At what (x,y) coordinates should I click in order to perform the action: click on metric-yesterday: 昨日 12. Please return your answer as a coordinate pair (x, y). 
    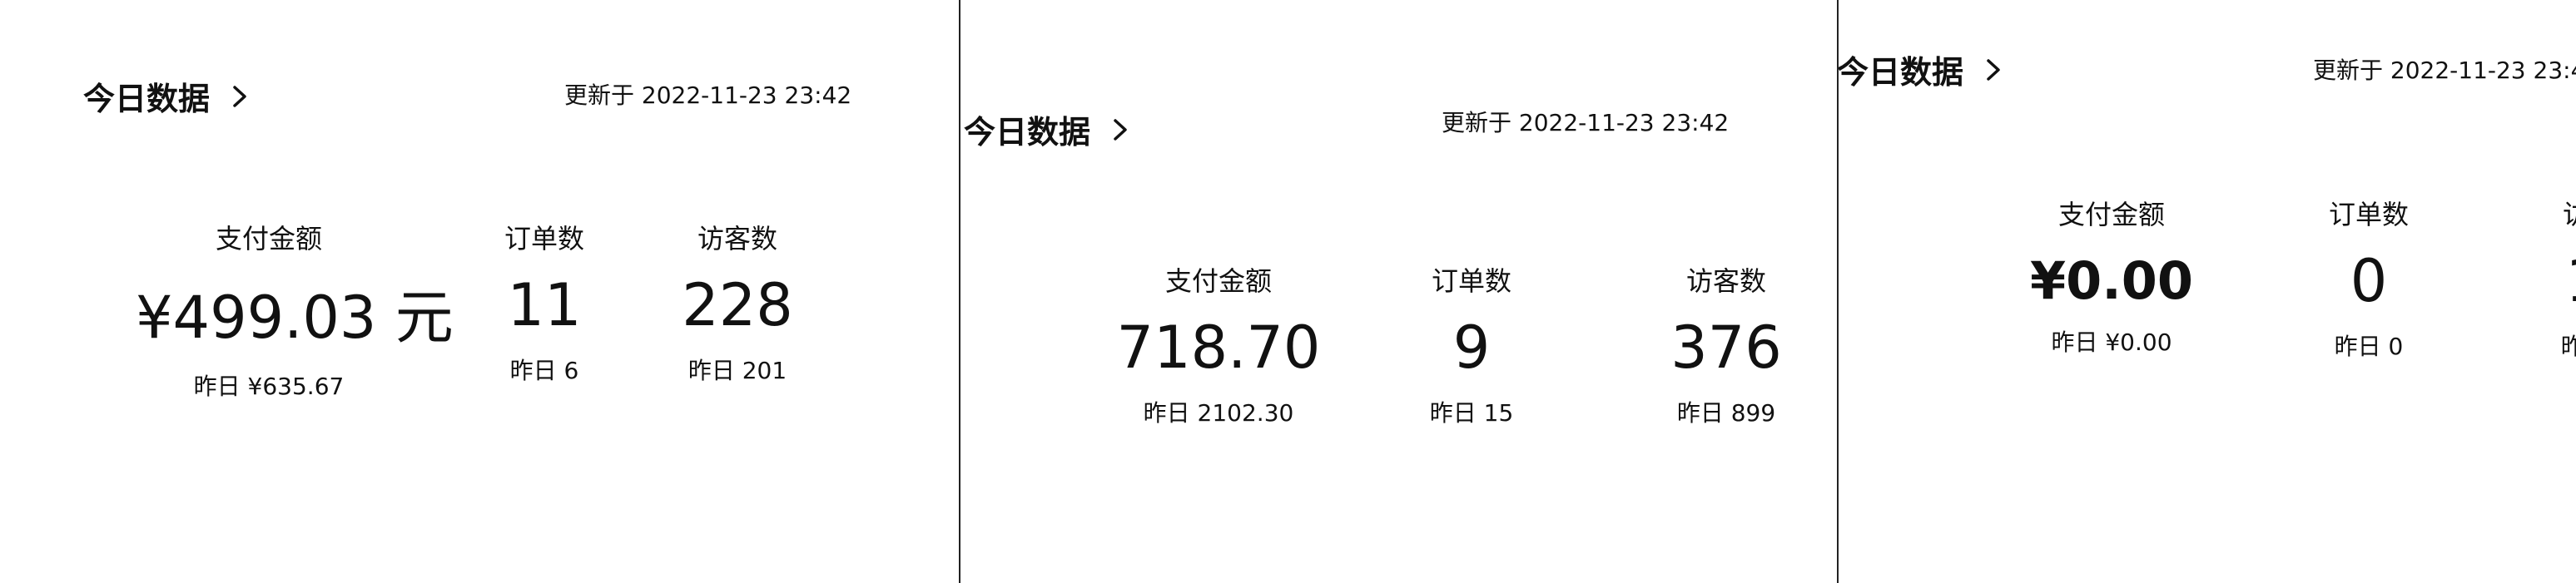
    Looking at the image, I should click on (2568, 346).